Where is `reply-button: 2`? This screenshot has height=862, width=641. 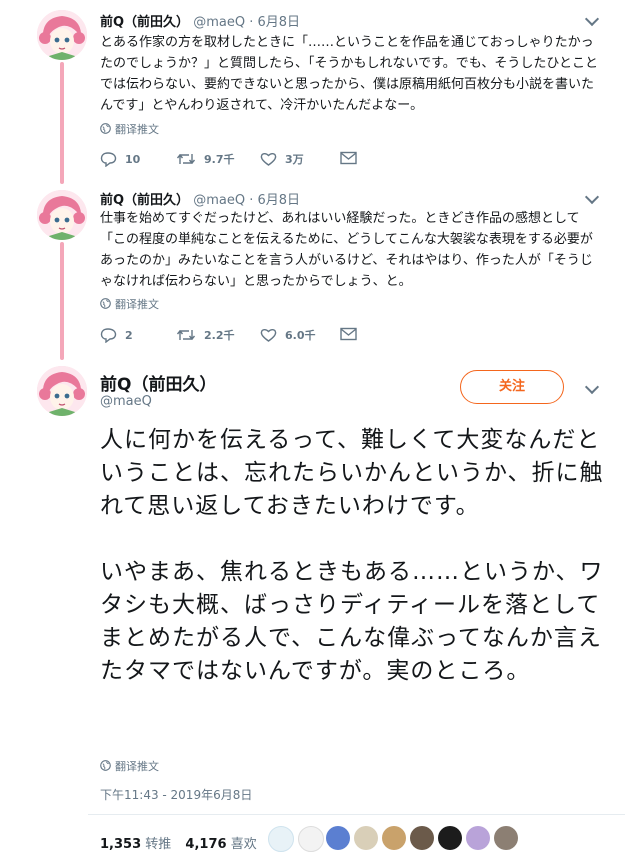 reply-button: 2 is located at coordinates (116, 335).